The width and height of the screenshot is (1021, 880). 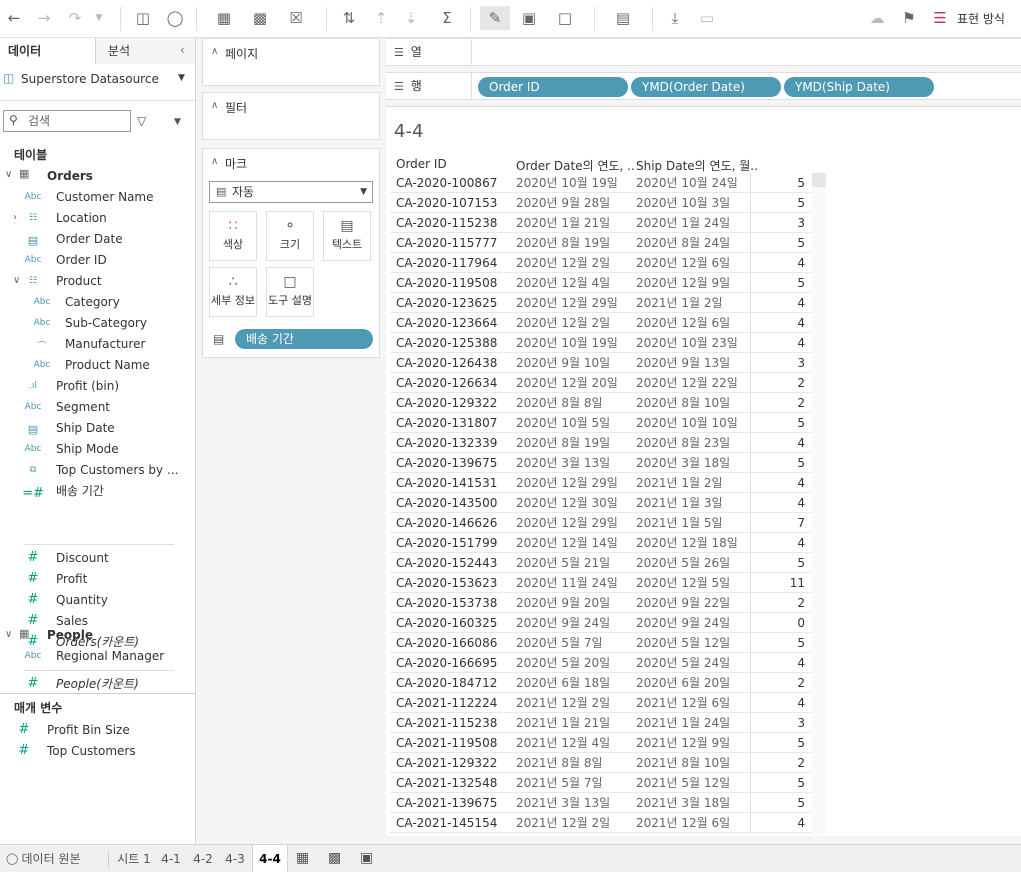 What do you see at coordinates (171, 859) in the screenshot?
I see `tab-4-1: 4-1` at bounding box center [171, 859].